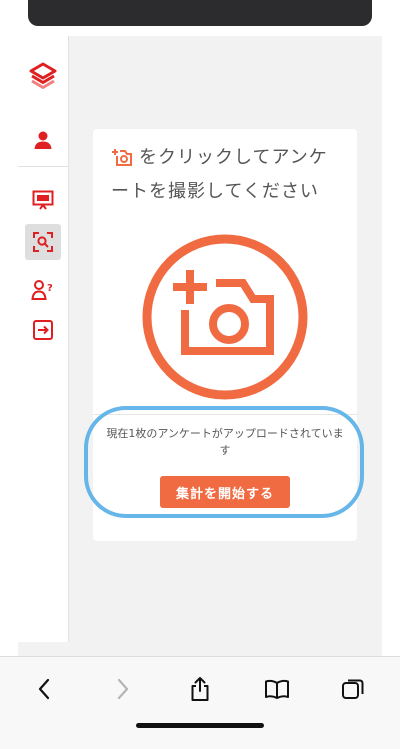 The height and width of the screenshot is (749, 400). I want to click on instruction-text: をクリックしてアンケートを撮影してください, so click(228, 175).